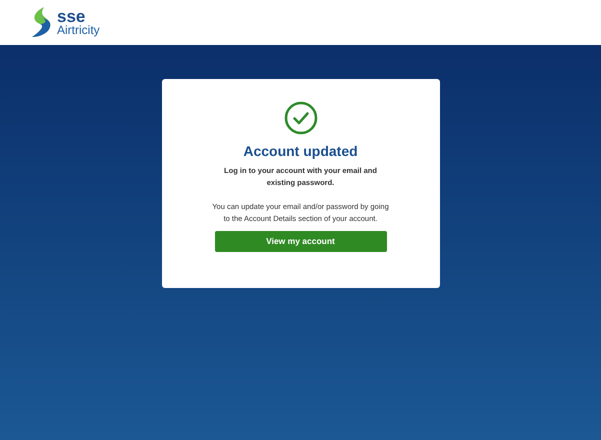 This screenshot has width=601, height=440. What do you see at coordinates (71, 16) in the screenshot?
I see `logo-text: sse` at bounding box center [71, 16].